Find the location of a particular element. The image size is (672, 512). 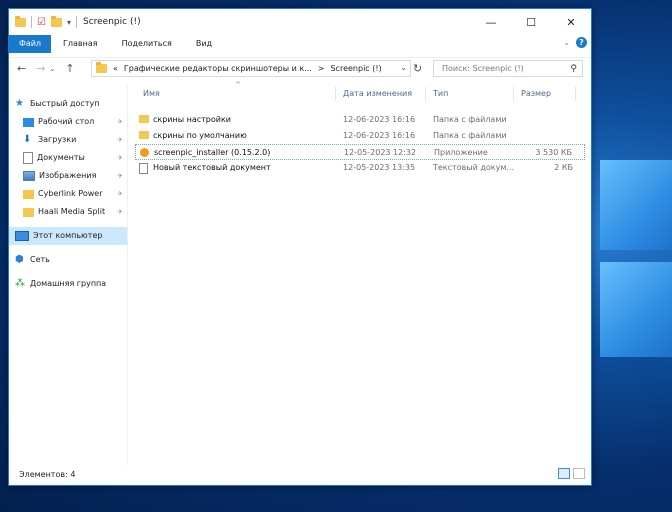

view-switcher is located at coordinates (571, 473).